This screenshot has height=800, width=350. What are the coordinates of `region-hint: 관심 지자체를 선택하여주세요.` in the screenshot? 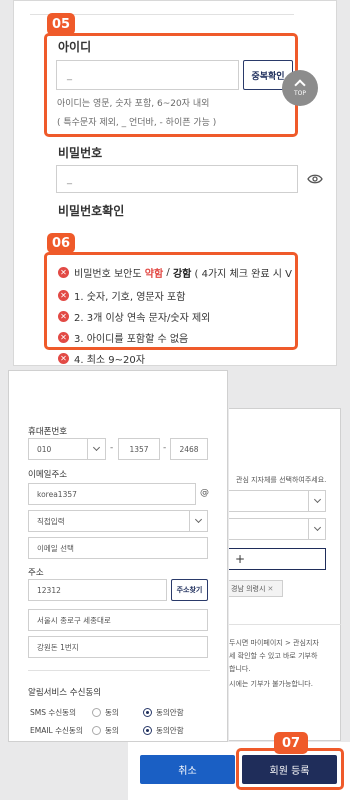 It's located at (281, 480).